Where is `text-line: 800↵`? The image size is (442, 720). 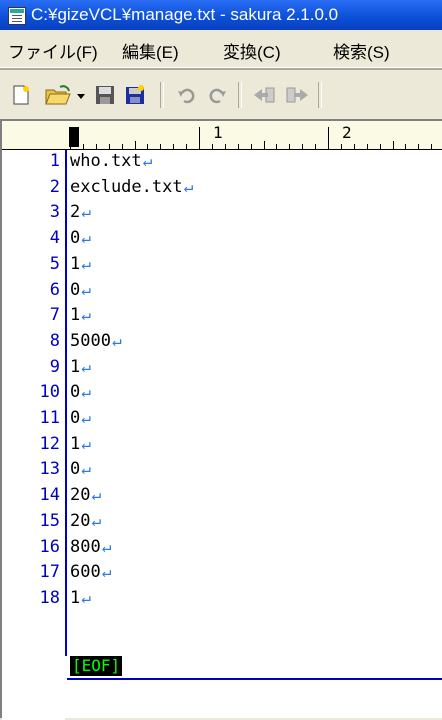
text-line: 800↵ is located at coordinates (90, 547).